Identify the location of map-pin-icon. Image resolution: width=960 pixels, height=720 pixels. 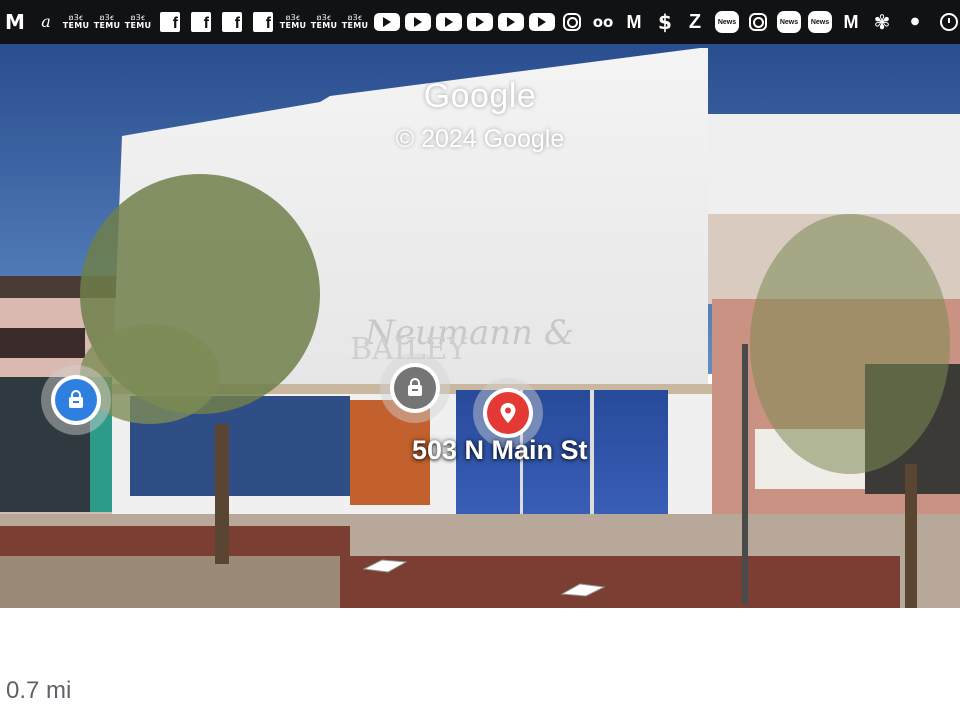
(508, 413).